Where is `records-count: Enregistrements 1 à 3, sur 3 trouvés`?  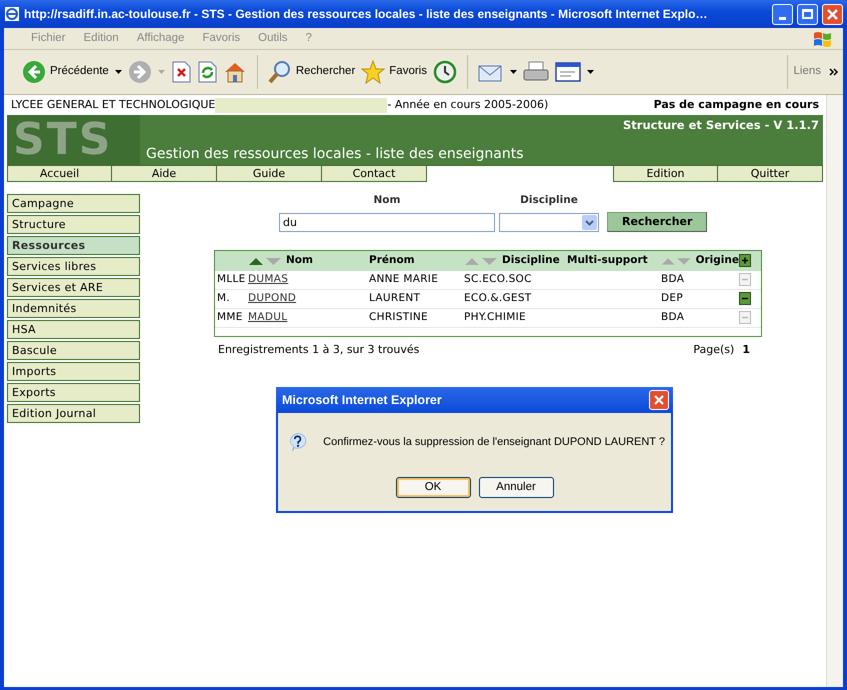
records-count: Enregistrements 1 à 3, sur 3 trouvés is located at coordinates (319, 350).